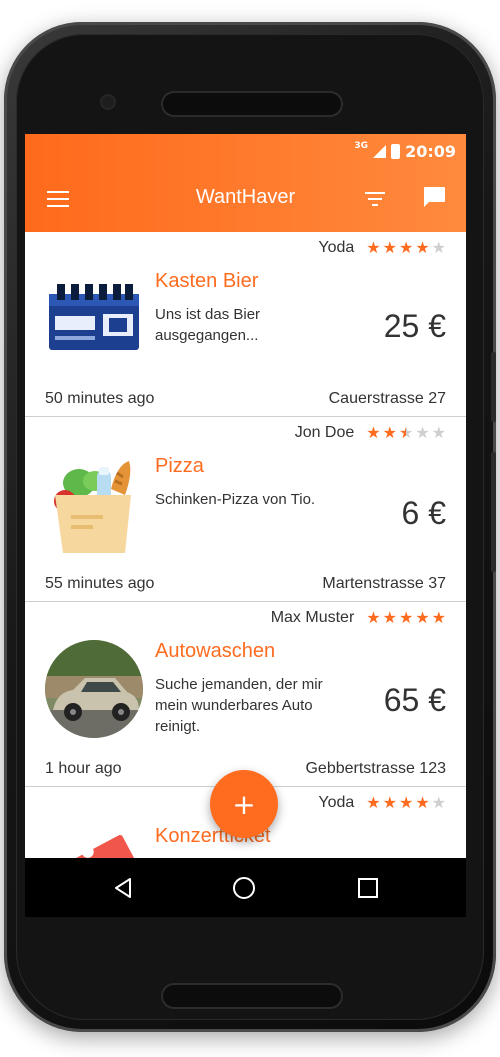  What do you see at coordinates (100, 583) in the screenshot?
I see `listing-time: 55 minutes ago` at bounding box center [100, 583].